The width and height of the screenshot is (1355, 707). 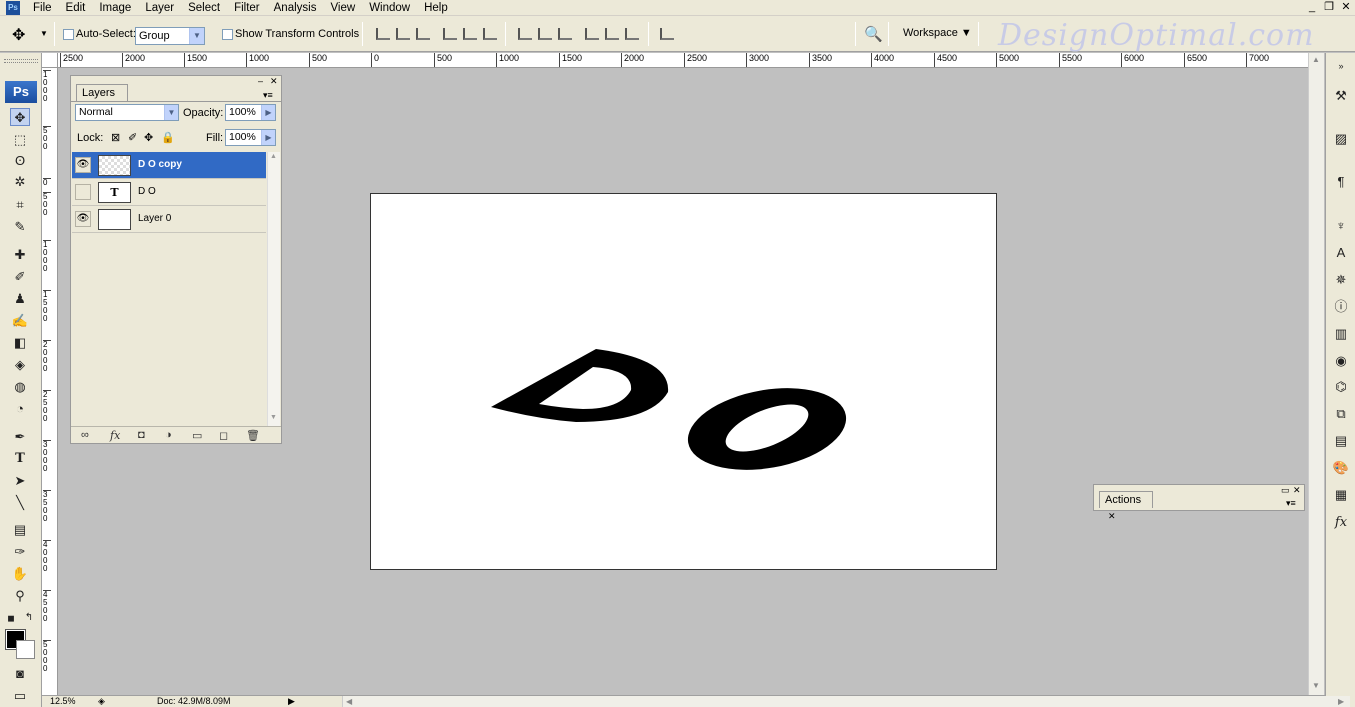 What do you see at coordinates (115, 8) in the screenshot?
I see `menu-image: Image` at bounding box center [115, 8].